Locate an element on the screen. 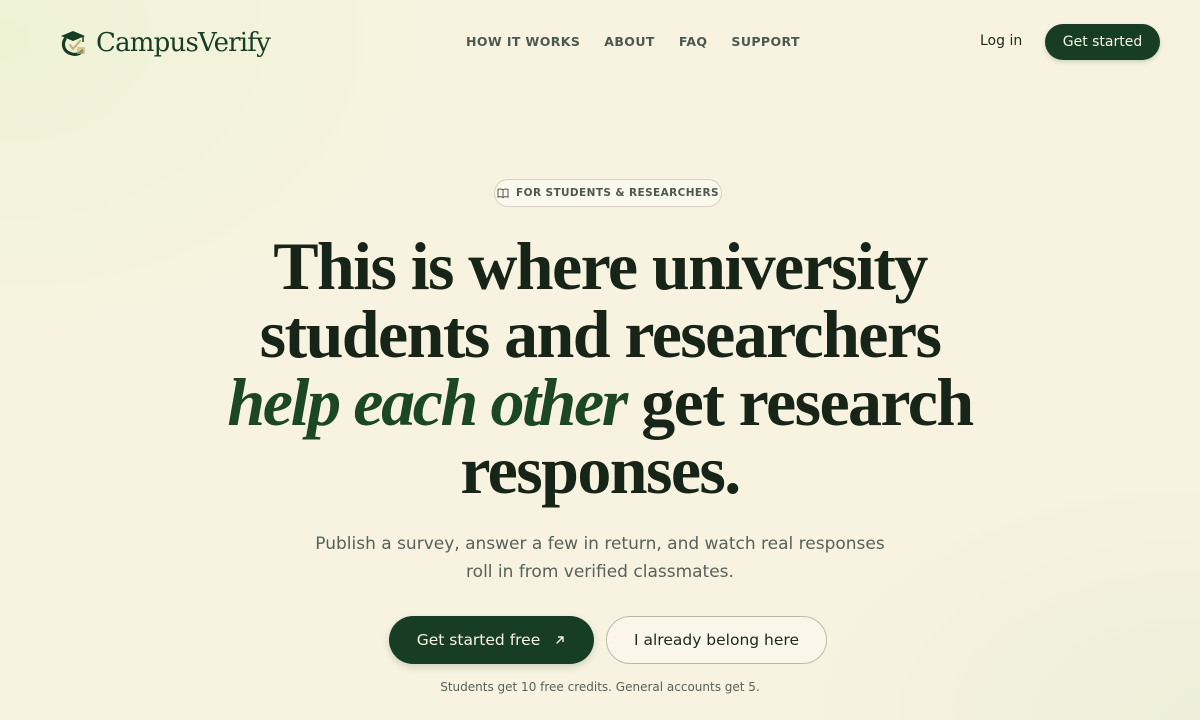  already-member-button: I already belong here is located at coordinates (716, 640).